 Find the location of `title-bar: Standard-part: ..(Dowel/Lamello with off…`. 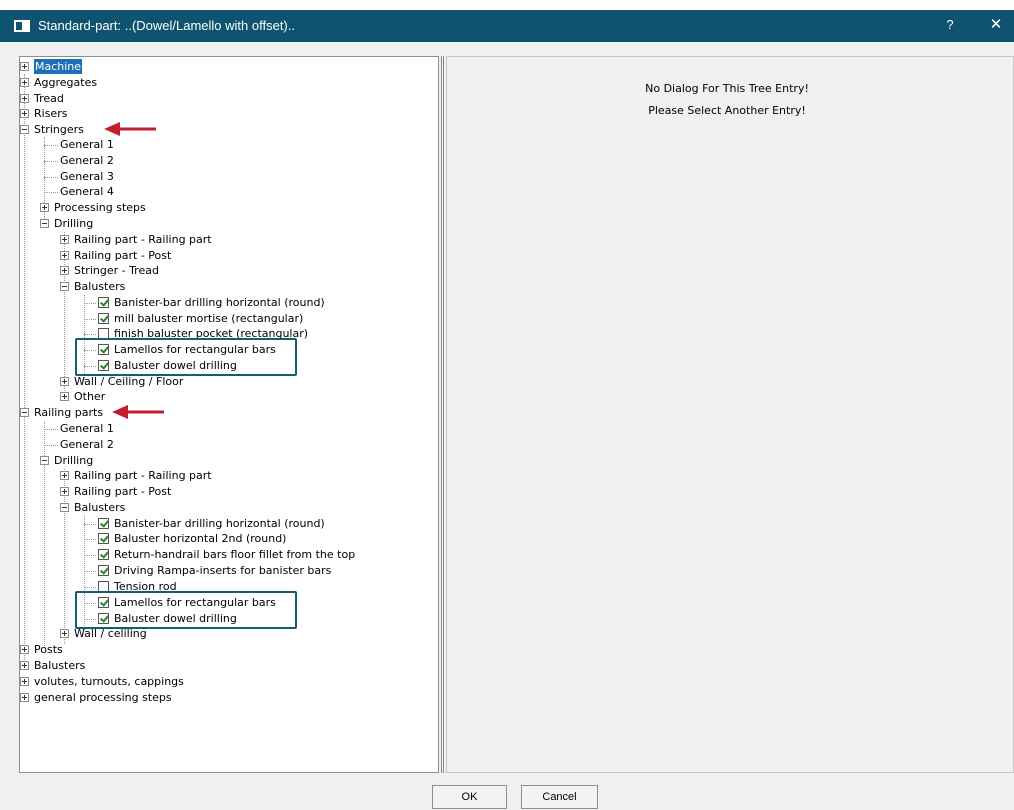

title-bar: Standard-part: ..(Dowel/Lamello with off… is located at coordinates (507, 26).